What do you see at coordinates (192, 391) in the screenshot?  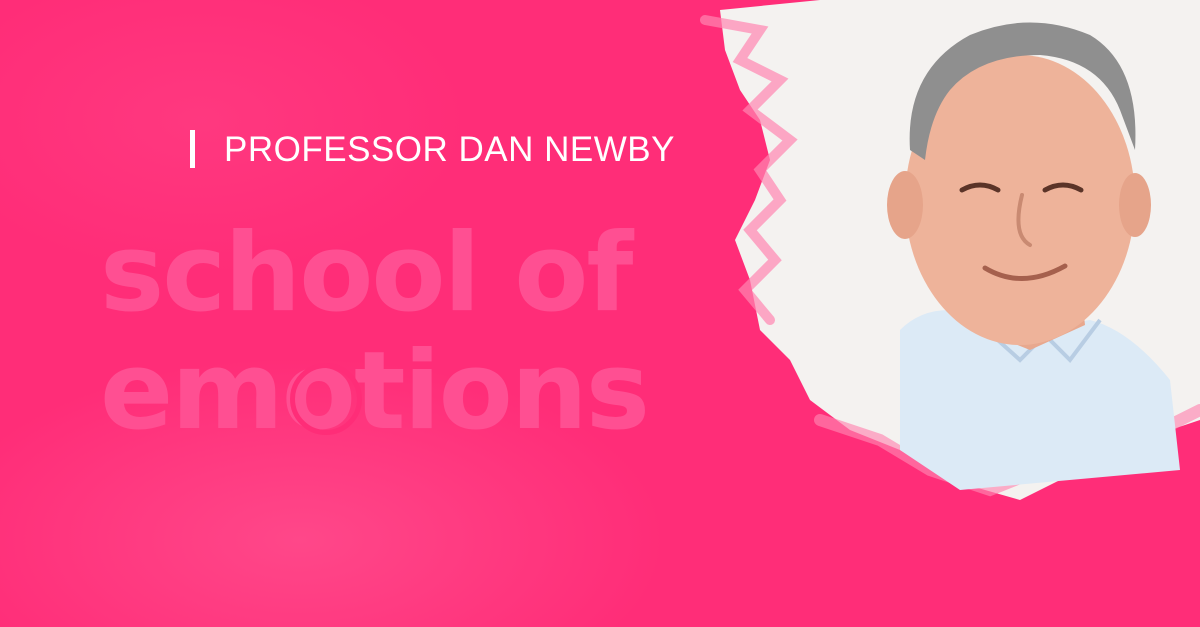 I see `watermark-line-2-start: em` at bounding box center [192, 391].